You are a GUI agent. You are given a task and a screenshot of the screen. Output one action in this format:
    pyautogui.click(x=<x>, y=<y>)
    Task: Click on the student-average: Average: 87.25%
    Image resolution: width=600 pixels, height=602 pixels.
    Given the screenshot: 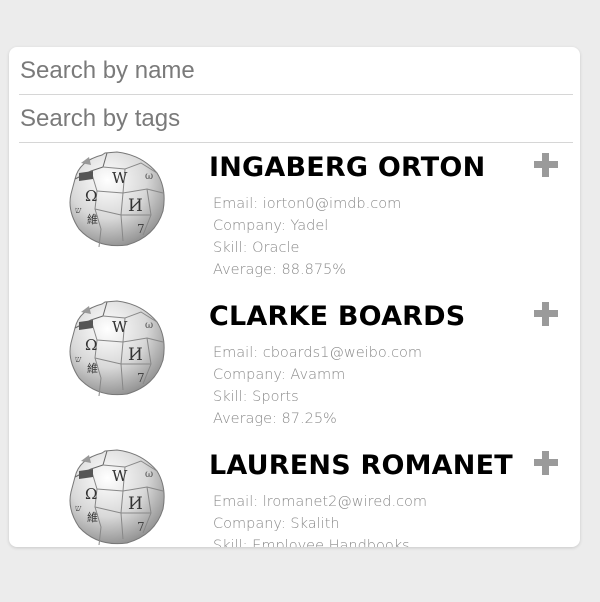 What is the action you would take?
    pyautogui.click(x=275, y=419)
    